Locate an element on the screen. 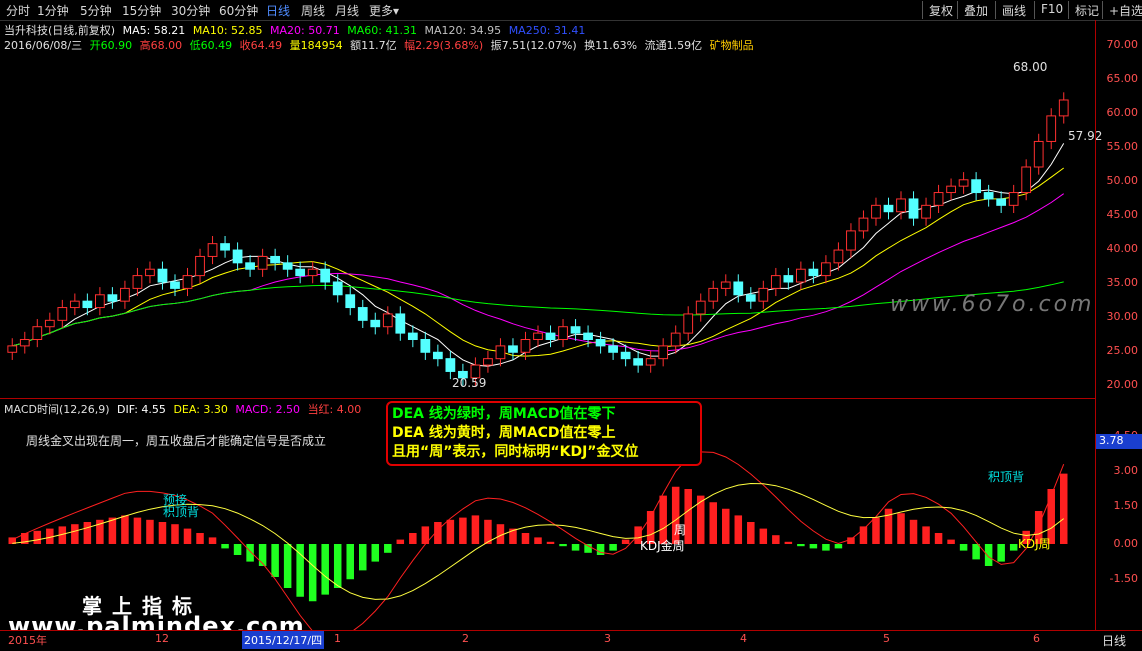 The height and width of the screenshot is (651, 1142). mark-button: 标记 is located at coordinates (1086, 10).